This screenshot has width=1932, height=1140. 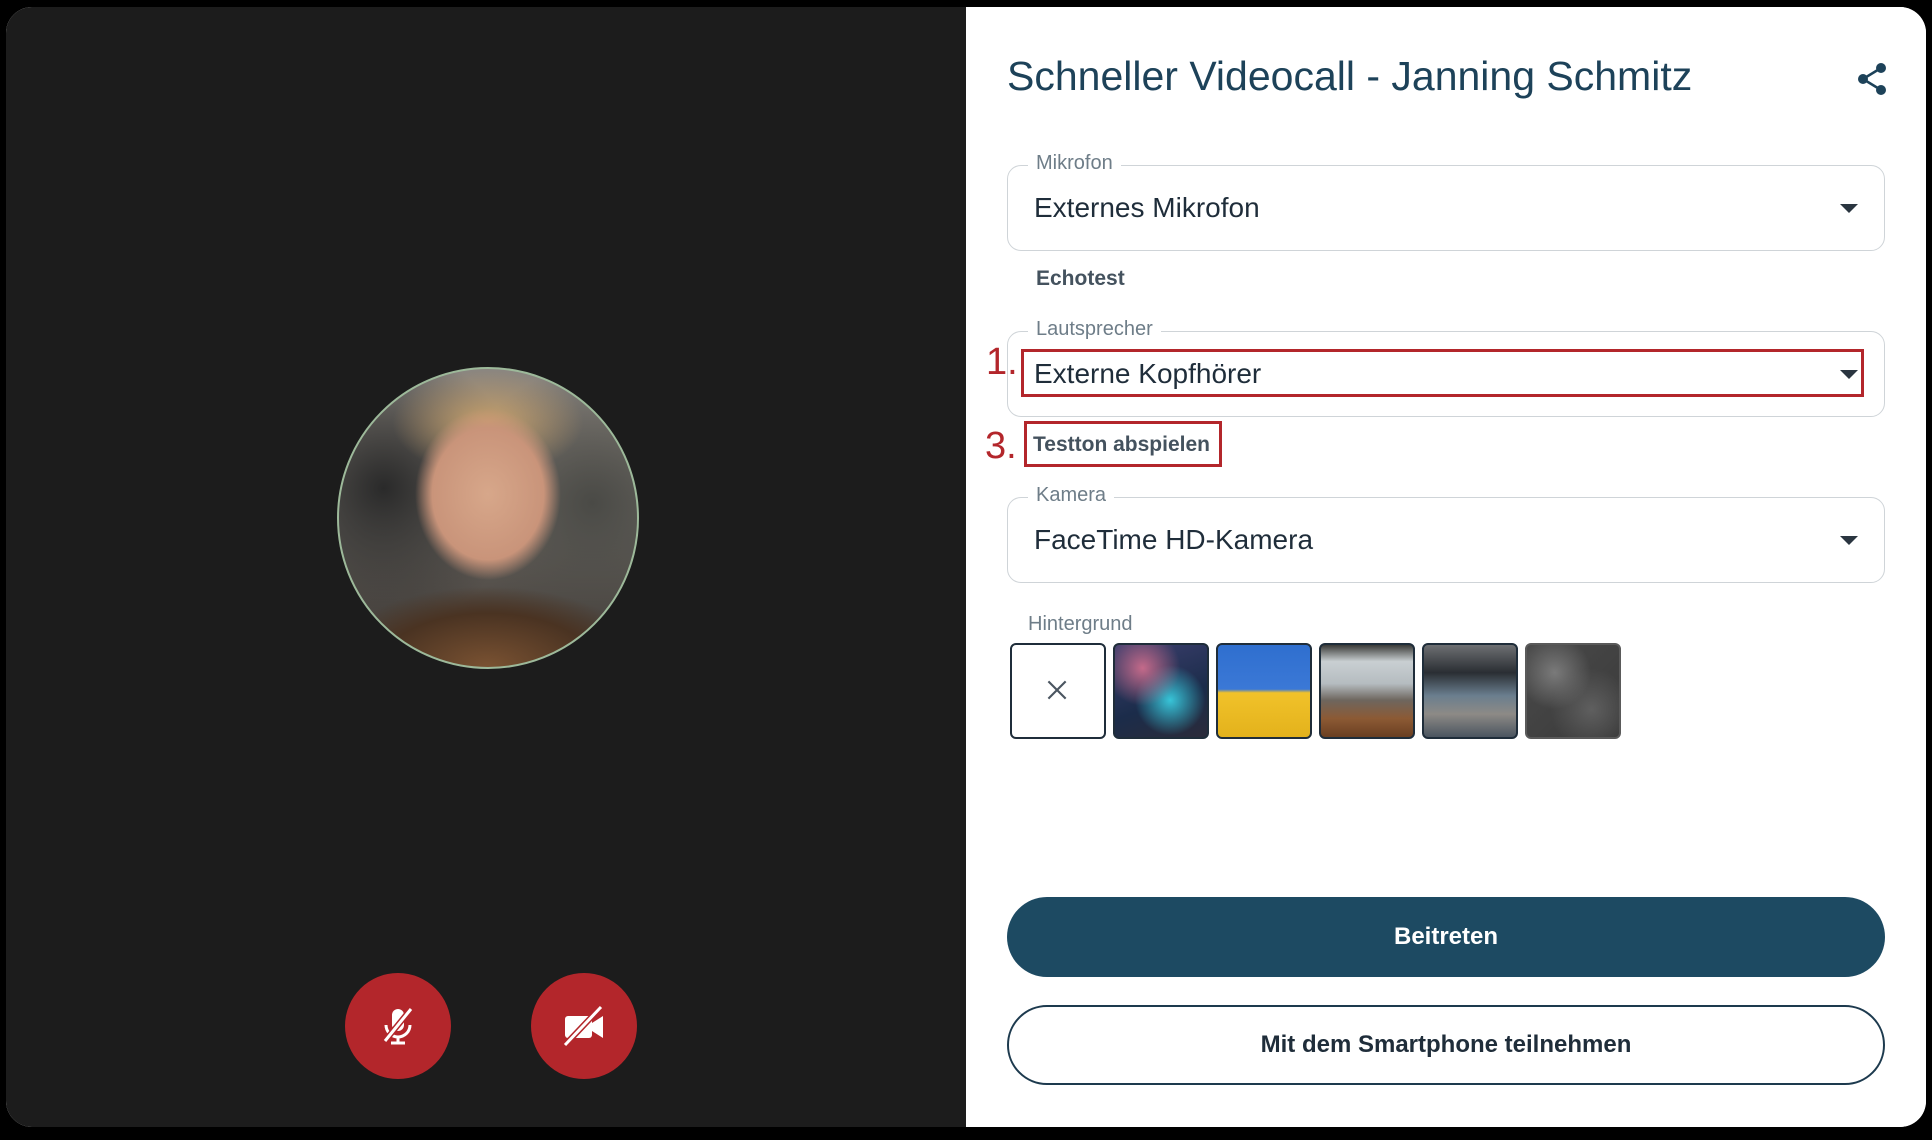 What do you see at coordinates (1147, 207) in the screenshot?
I see `microphone-value: Externes Mikrofon` at bounding box center [1147, 207].